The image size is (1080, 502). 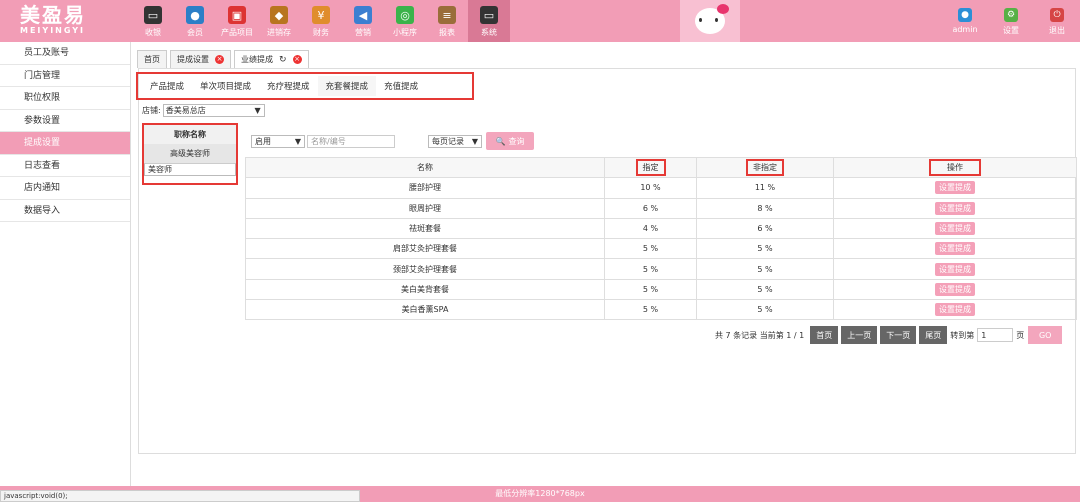 What do you see at coordinates (65, 76) in the screenshot?
I see `sidebar-item-1: 门店管理` at bounding box center [65, 76].